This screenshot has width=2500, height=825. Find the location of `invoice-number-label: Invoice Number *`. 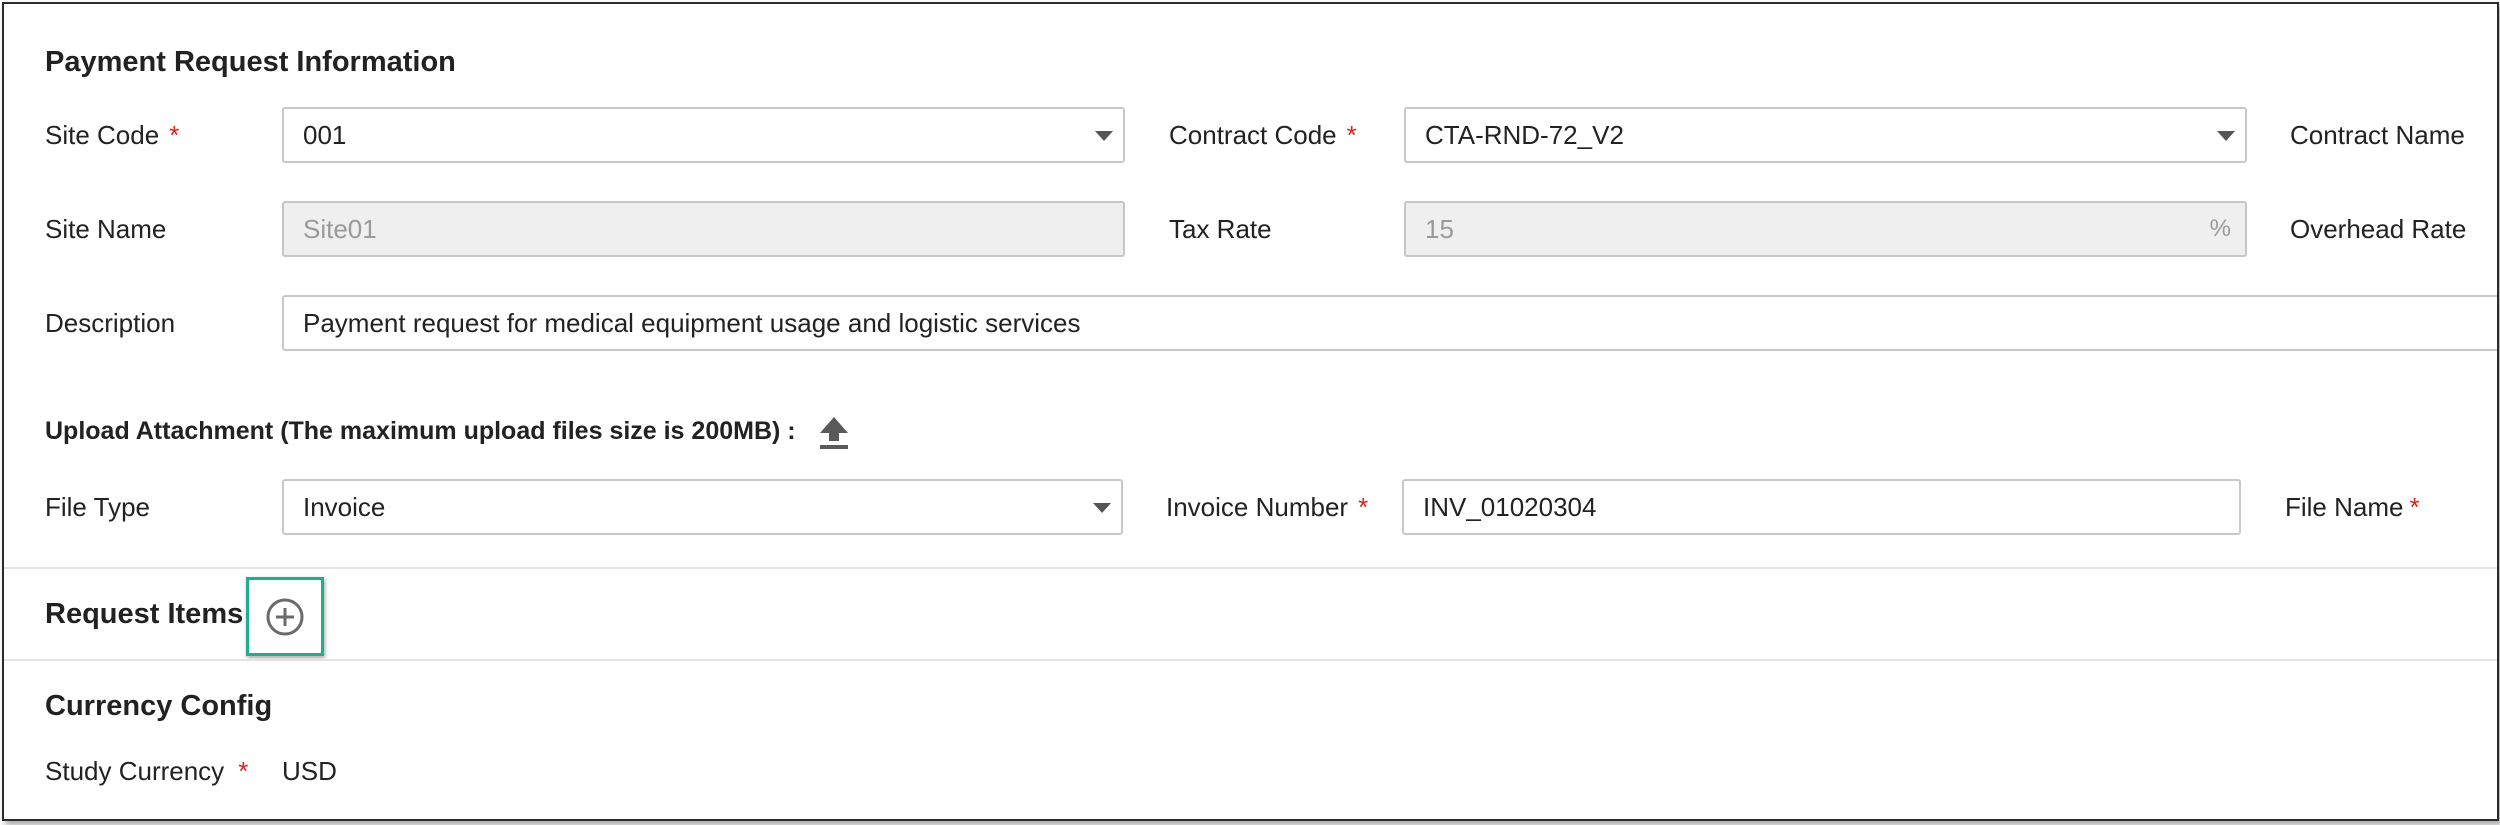

invoice-number-label: Invoice Number * is located at coordinates (1267, 507).